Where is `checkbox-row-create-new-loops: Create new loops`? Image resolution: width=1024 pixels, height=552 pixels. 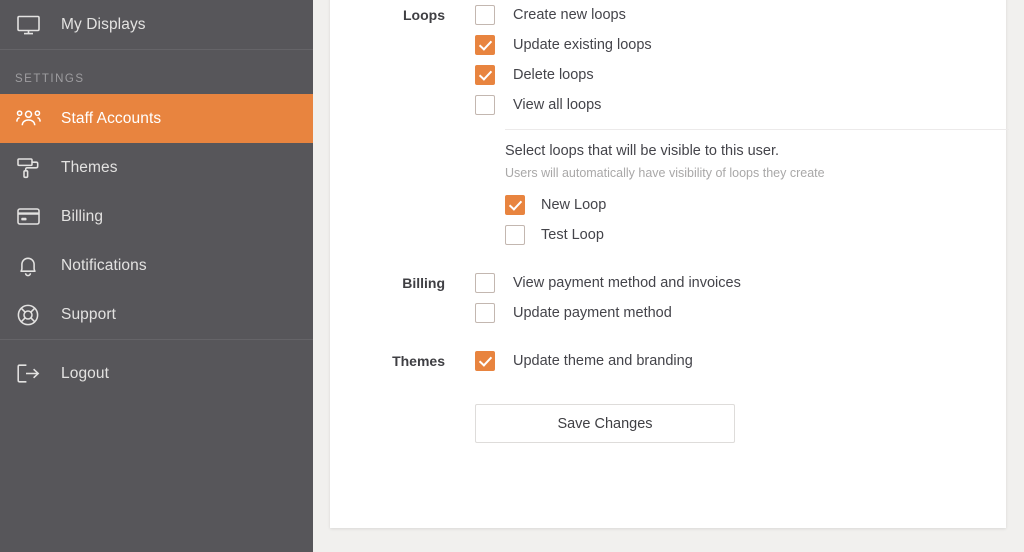 checkbox-row-create-new-loops: Create new loops is located at coordinates (742, 15).